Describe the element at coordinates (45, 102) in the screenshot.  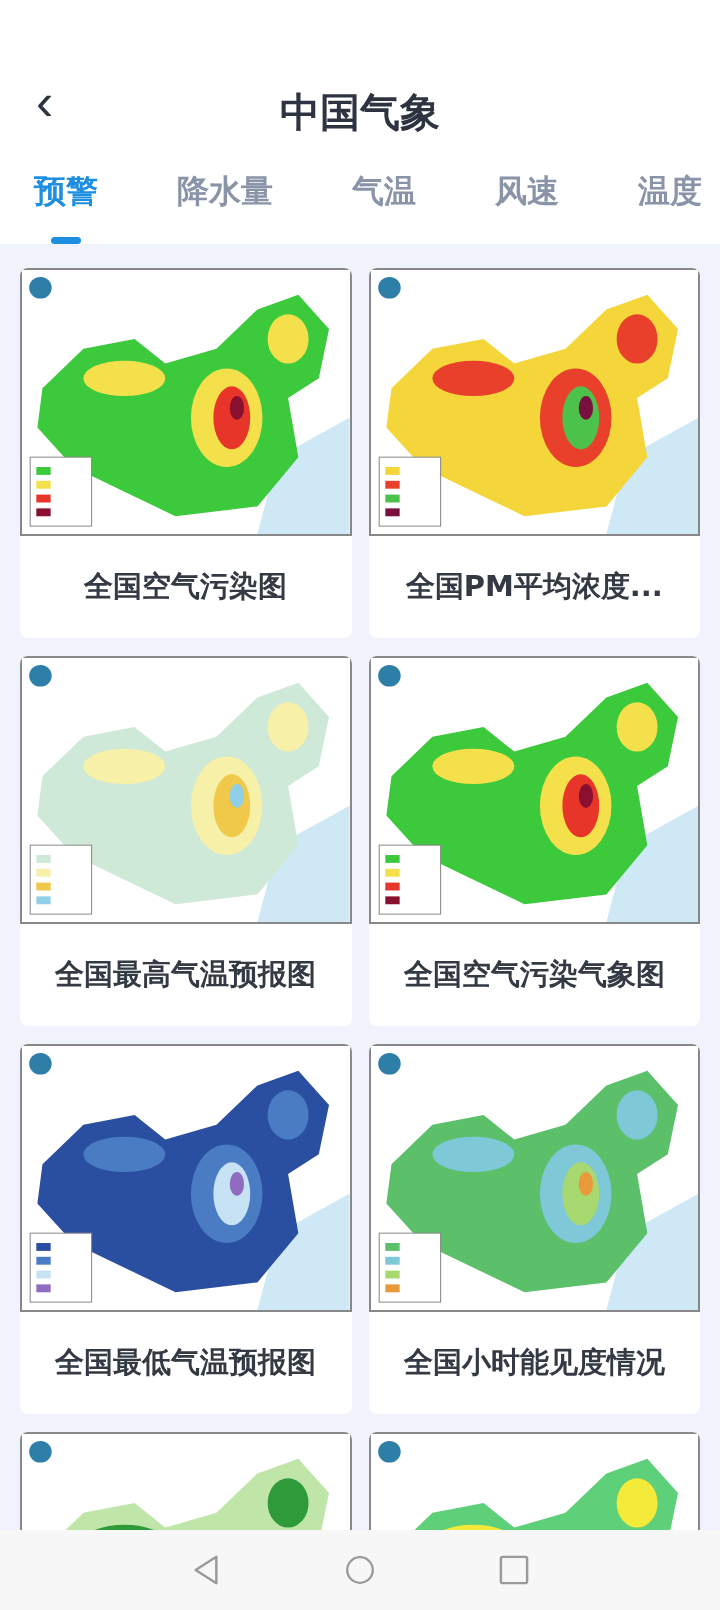
I see `back-button: ‹` at that location.